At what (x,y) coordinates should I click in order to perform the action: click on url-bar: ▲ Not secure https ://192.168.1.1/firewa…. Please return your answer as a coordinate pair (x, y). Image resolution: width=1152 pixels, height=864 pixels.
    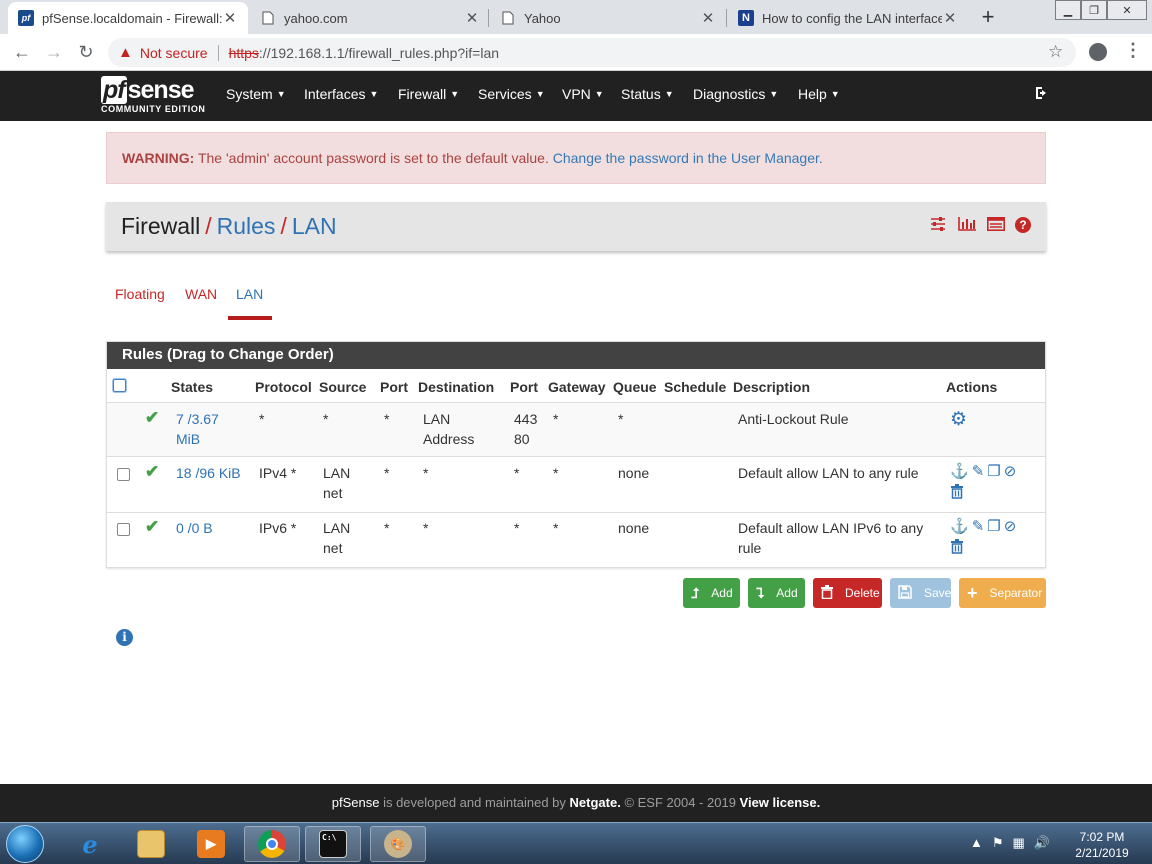
    Looking at the image, I should click on (592, 52).